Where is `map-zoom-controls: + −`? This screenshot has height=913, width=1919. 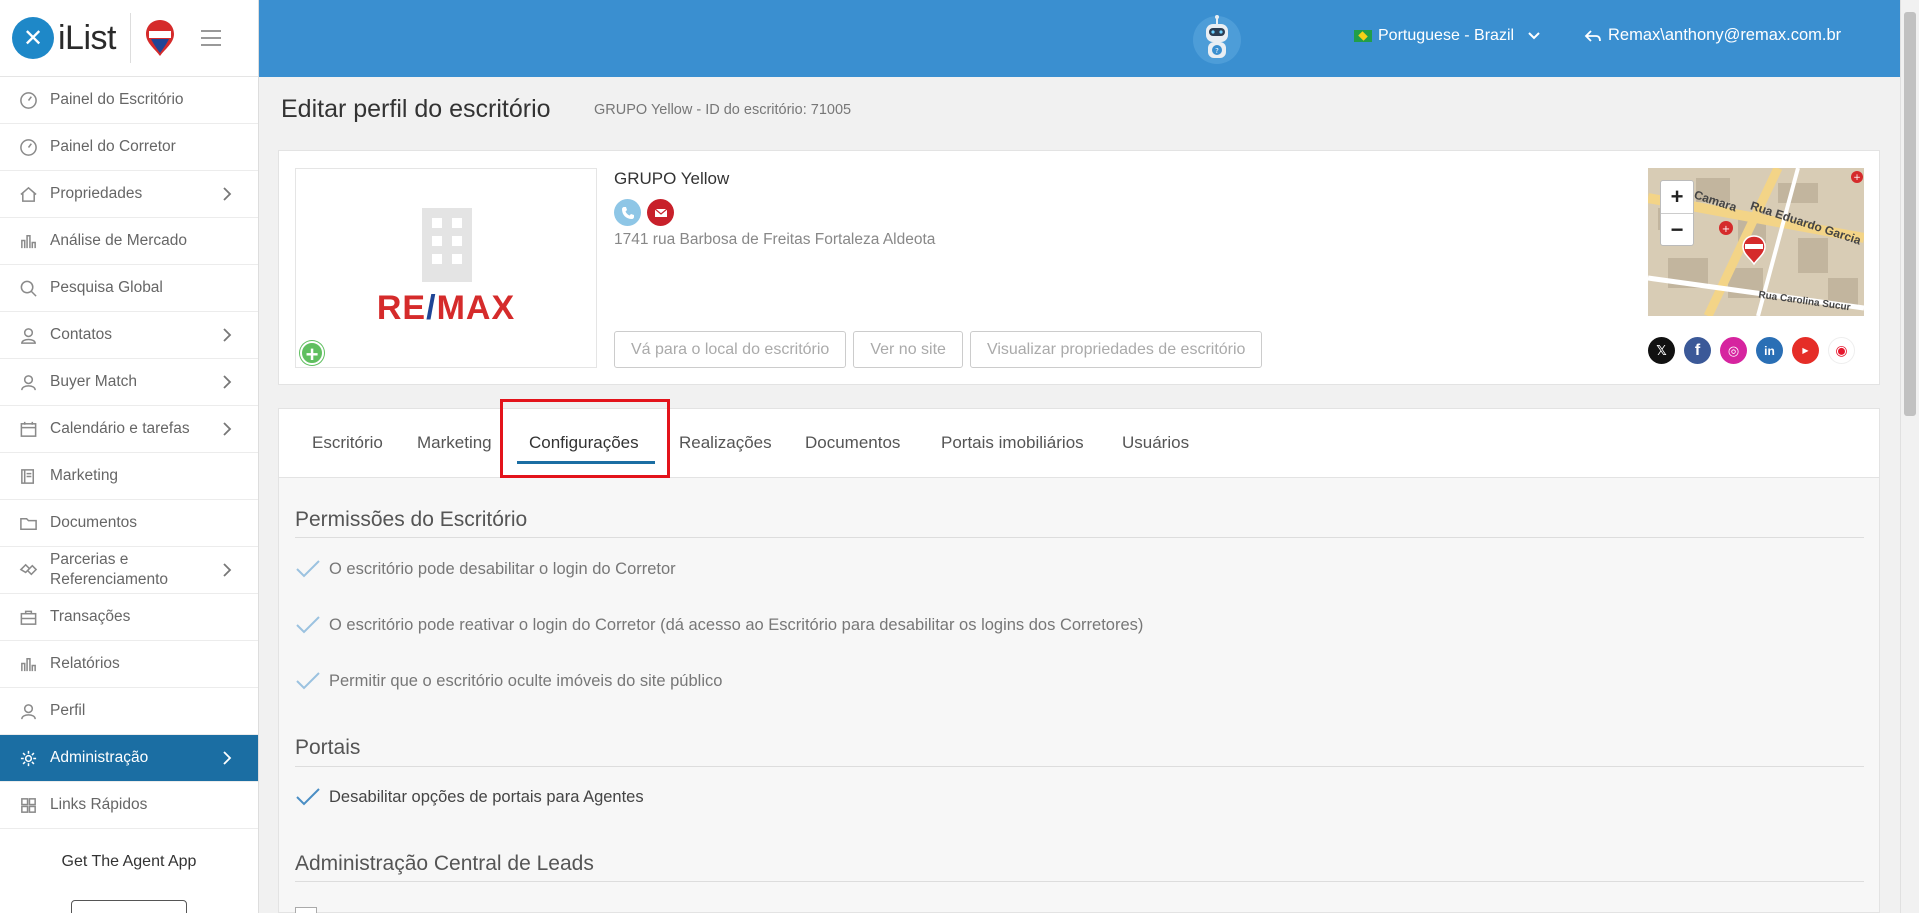
map-zoom-controls: + − is located at coordinates (1677, 213).